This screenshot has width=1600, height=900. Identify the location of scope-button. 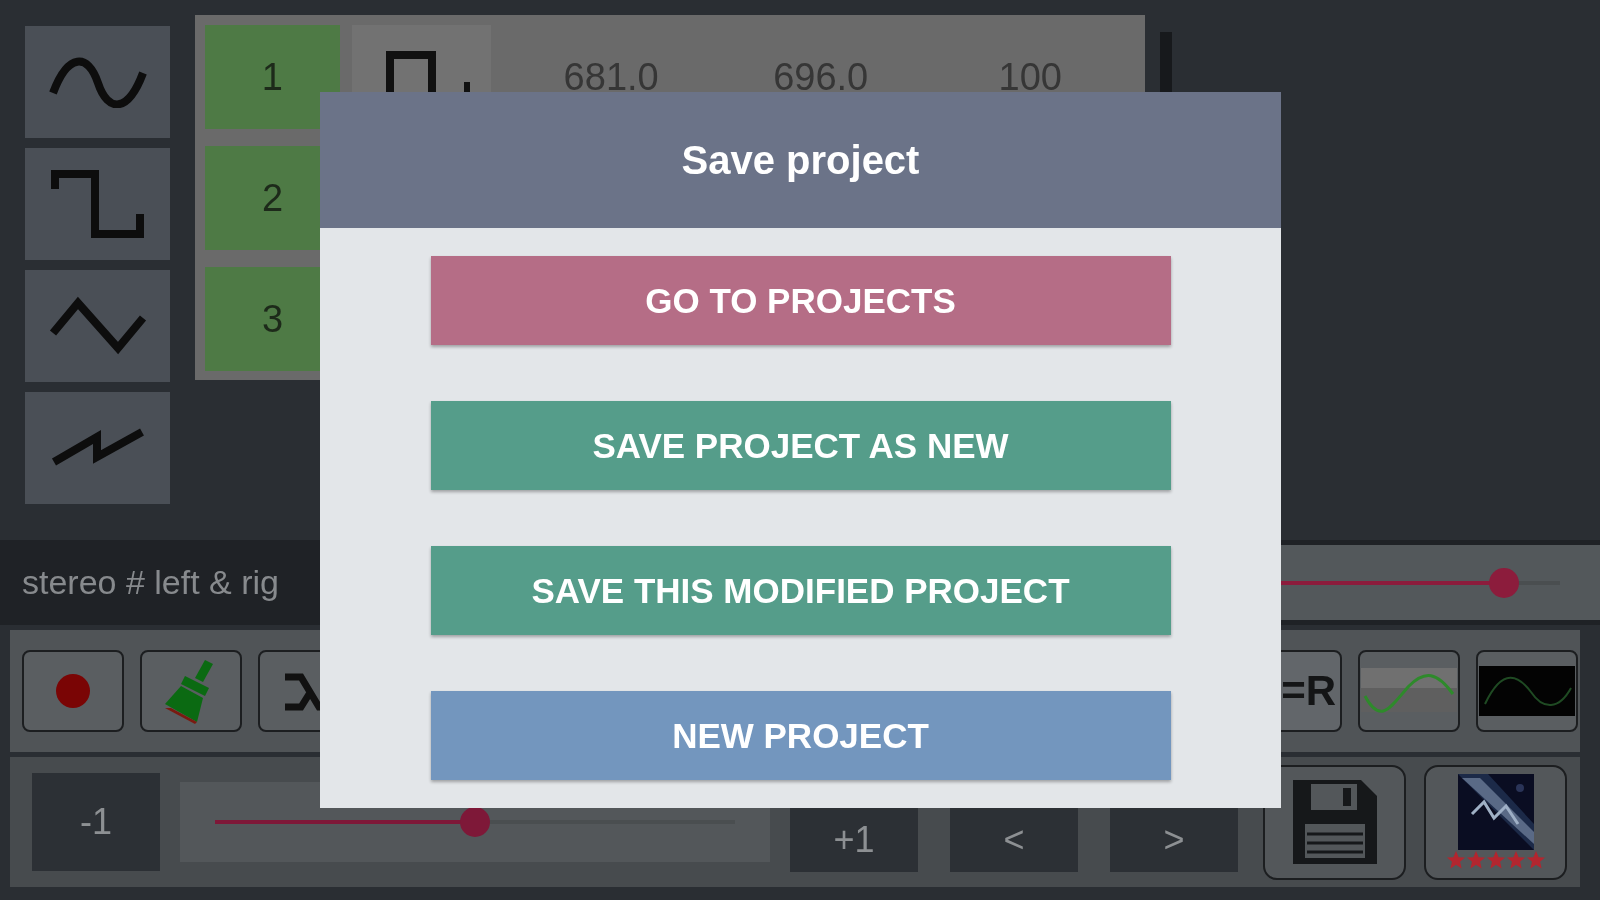
(1527, 691).